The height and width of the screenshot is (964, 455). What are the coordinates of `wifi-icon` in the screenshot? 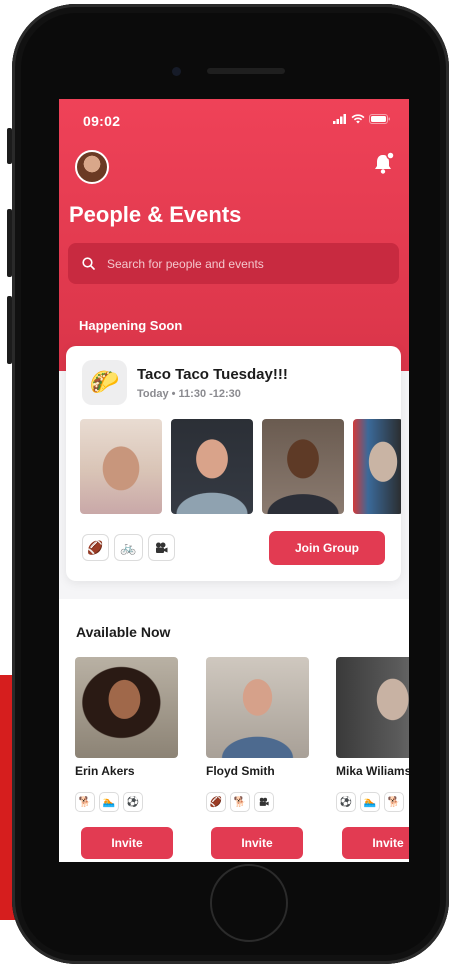 It's located at (358, 119).